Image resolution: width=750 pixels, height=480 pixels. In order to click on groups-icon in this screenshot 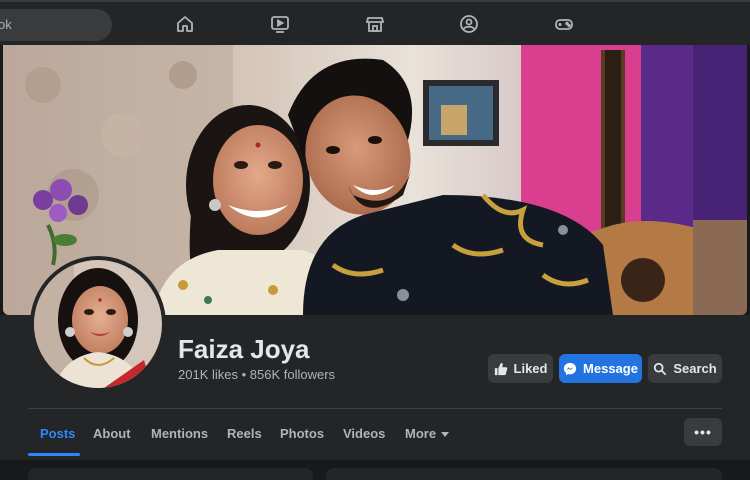, I will do `click(469, 24)`.